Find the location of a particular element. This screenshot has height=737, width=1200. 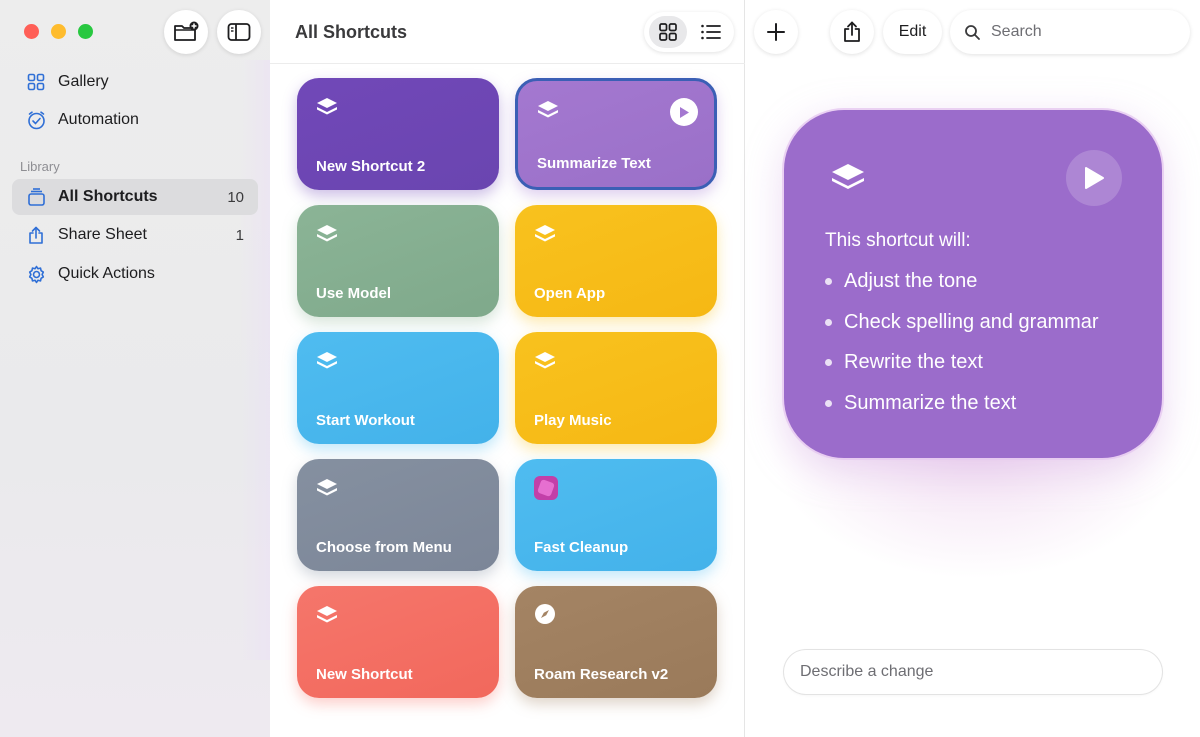

action-item: Adjust the tone is located at coordinates (962, 290).